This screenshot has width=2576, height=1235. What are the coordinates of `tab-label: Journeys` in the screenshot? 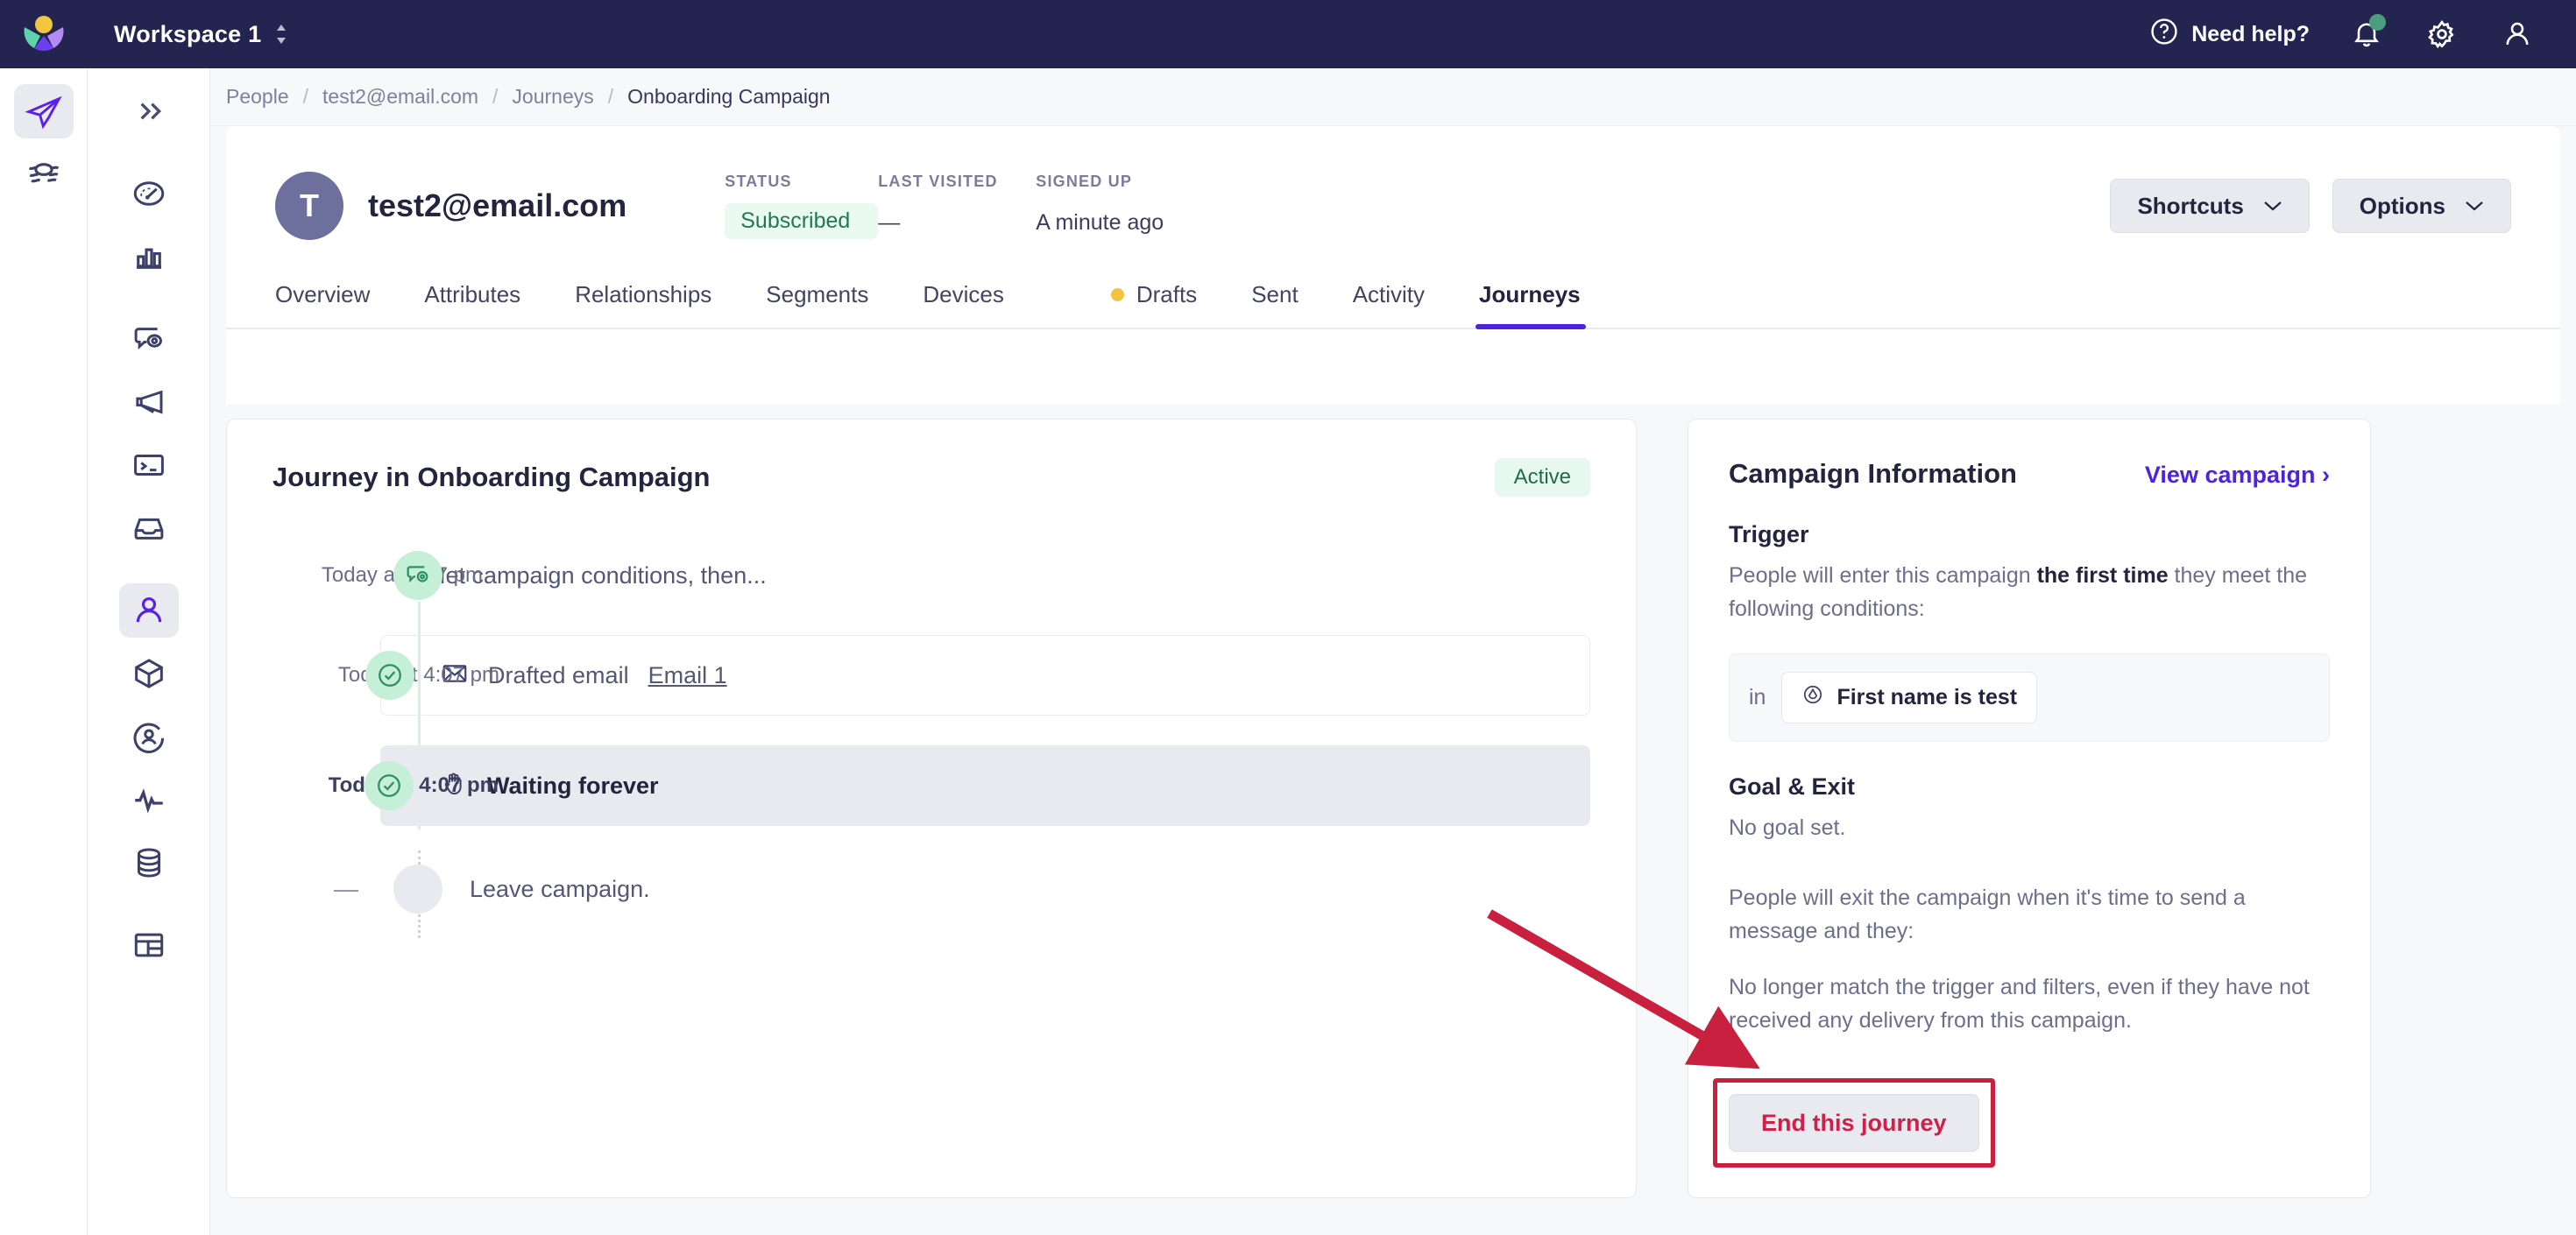 It's located at (1530, 294).